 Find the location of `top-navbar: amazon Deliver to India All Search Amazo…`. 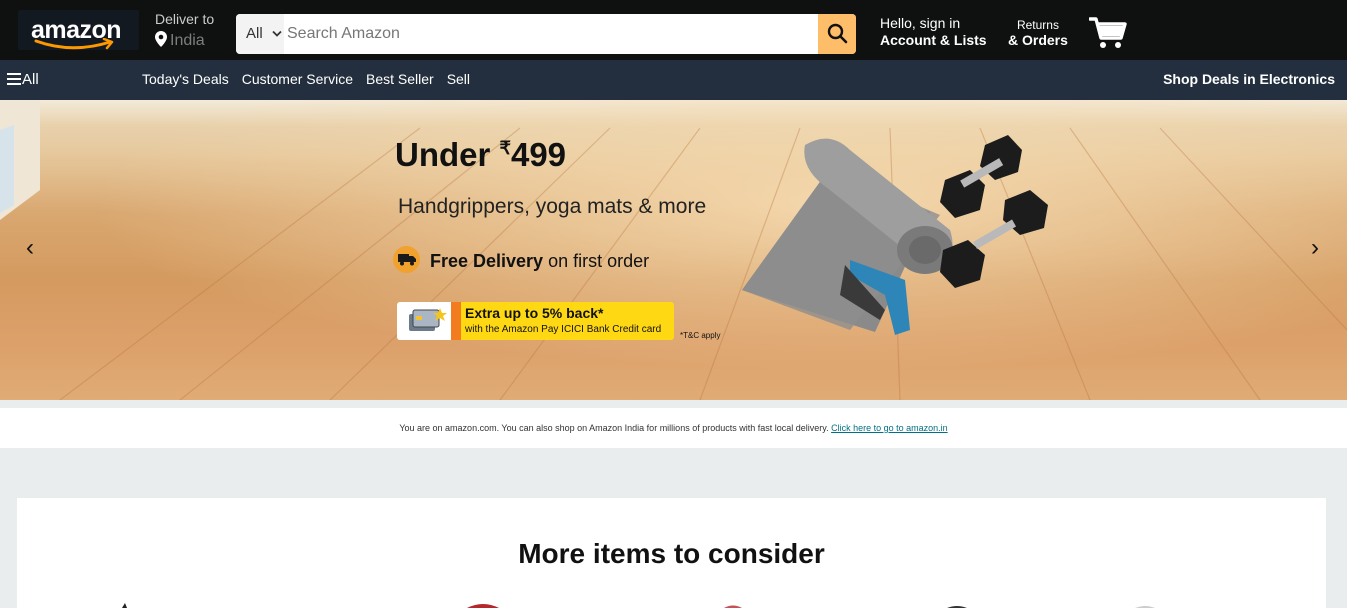

top-navbar: amazon Deliver to India All Search Amazo… is located at coordinates (673, 30).